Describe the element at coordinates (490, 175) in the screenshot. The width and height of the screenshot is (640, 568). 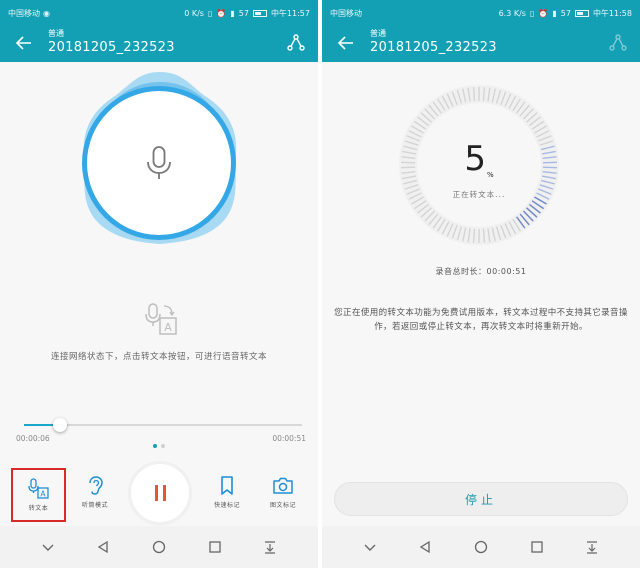
I see `percent-sign: %` at that location.